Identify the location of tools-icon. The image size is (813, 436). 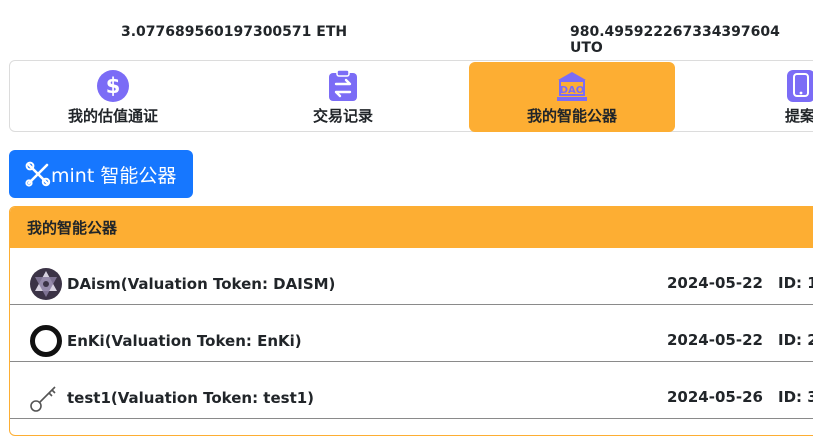
(38, 174).